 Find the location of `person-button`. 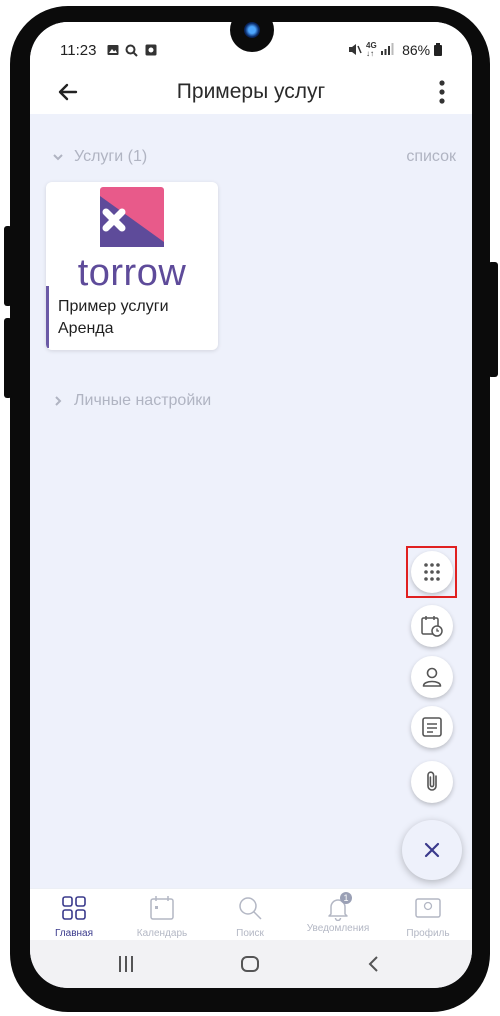

person-button is located at coordinates (432, 677).